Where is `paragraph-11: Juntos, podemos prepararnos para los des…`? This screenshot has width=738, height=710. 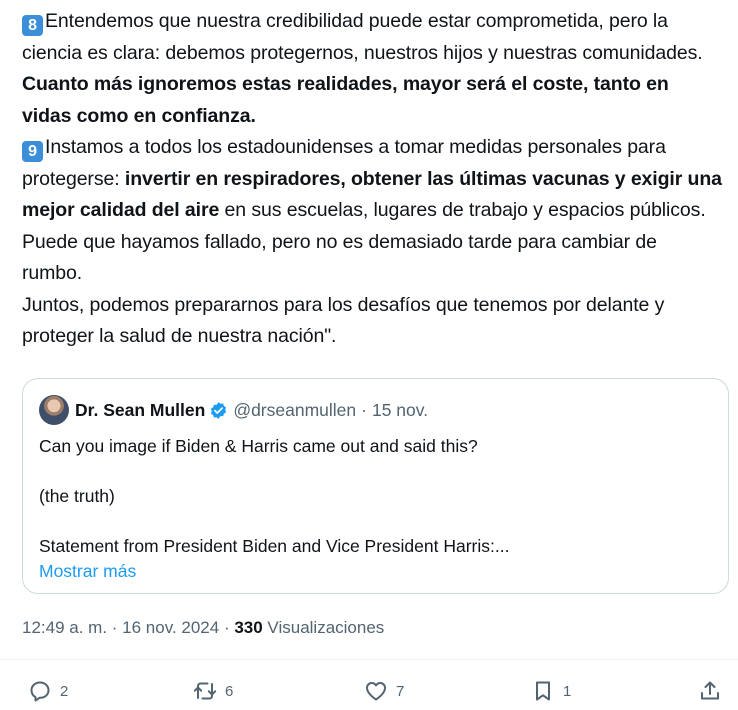 paragraph-11: Juntos, podemos prepararnos para los des… is located at coordinates (343, 320).